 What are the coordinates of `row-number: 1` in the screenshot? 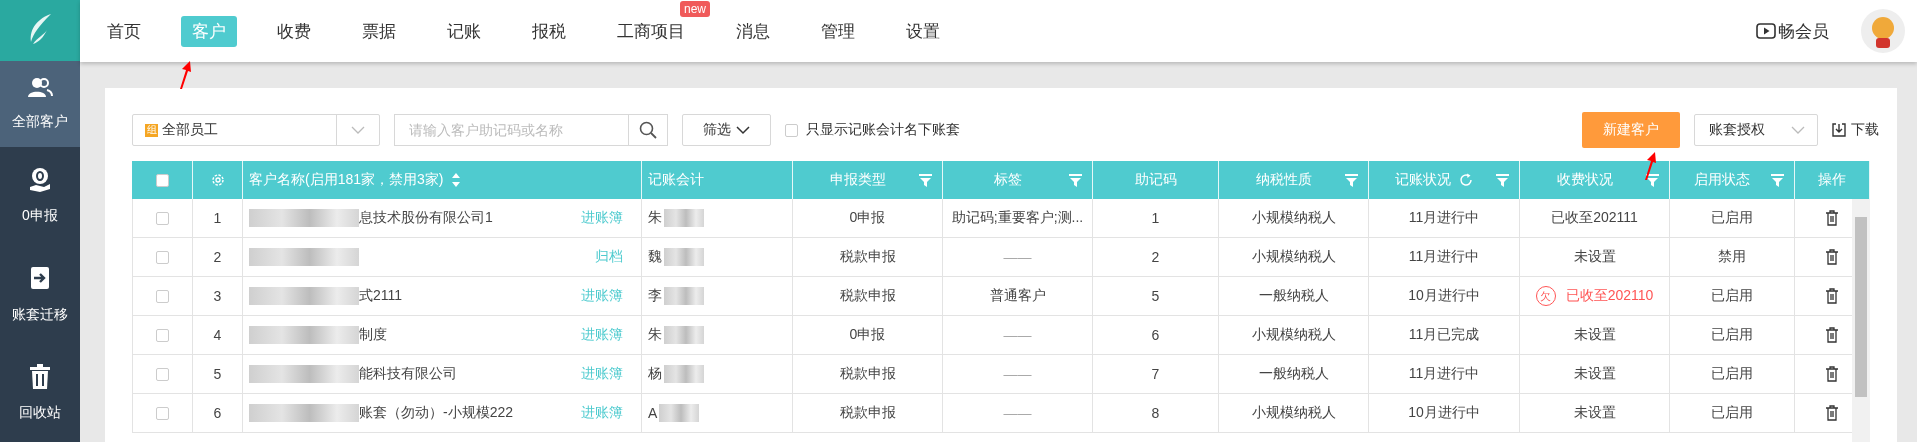 It's located at (217, 218).